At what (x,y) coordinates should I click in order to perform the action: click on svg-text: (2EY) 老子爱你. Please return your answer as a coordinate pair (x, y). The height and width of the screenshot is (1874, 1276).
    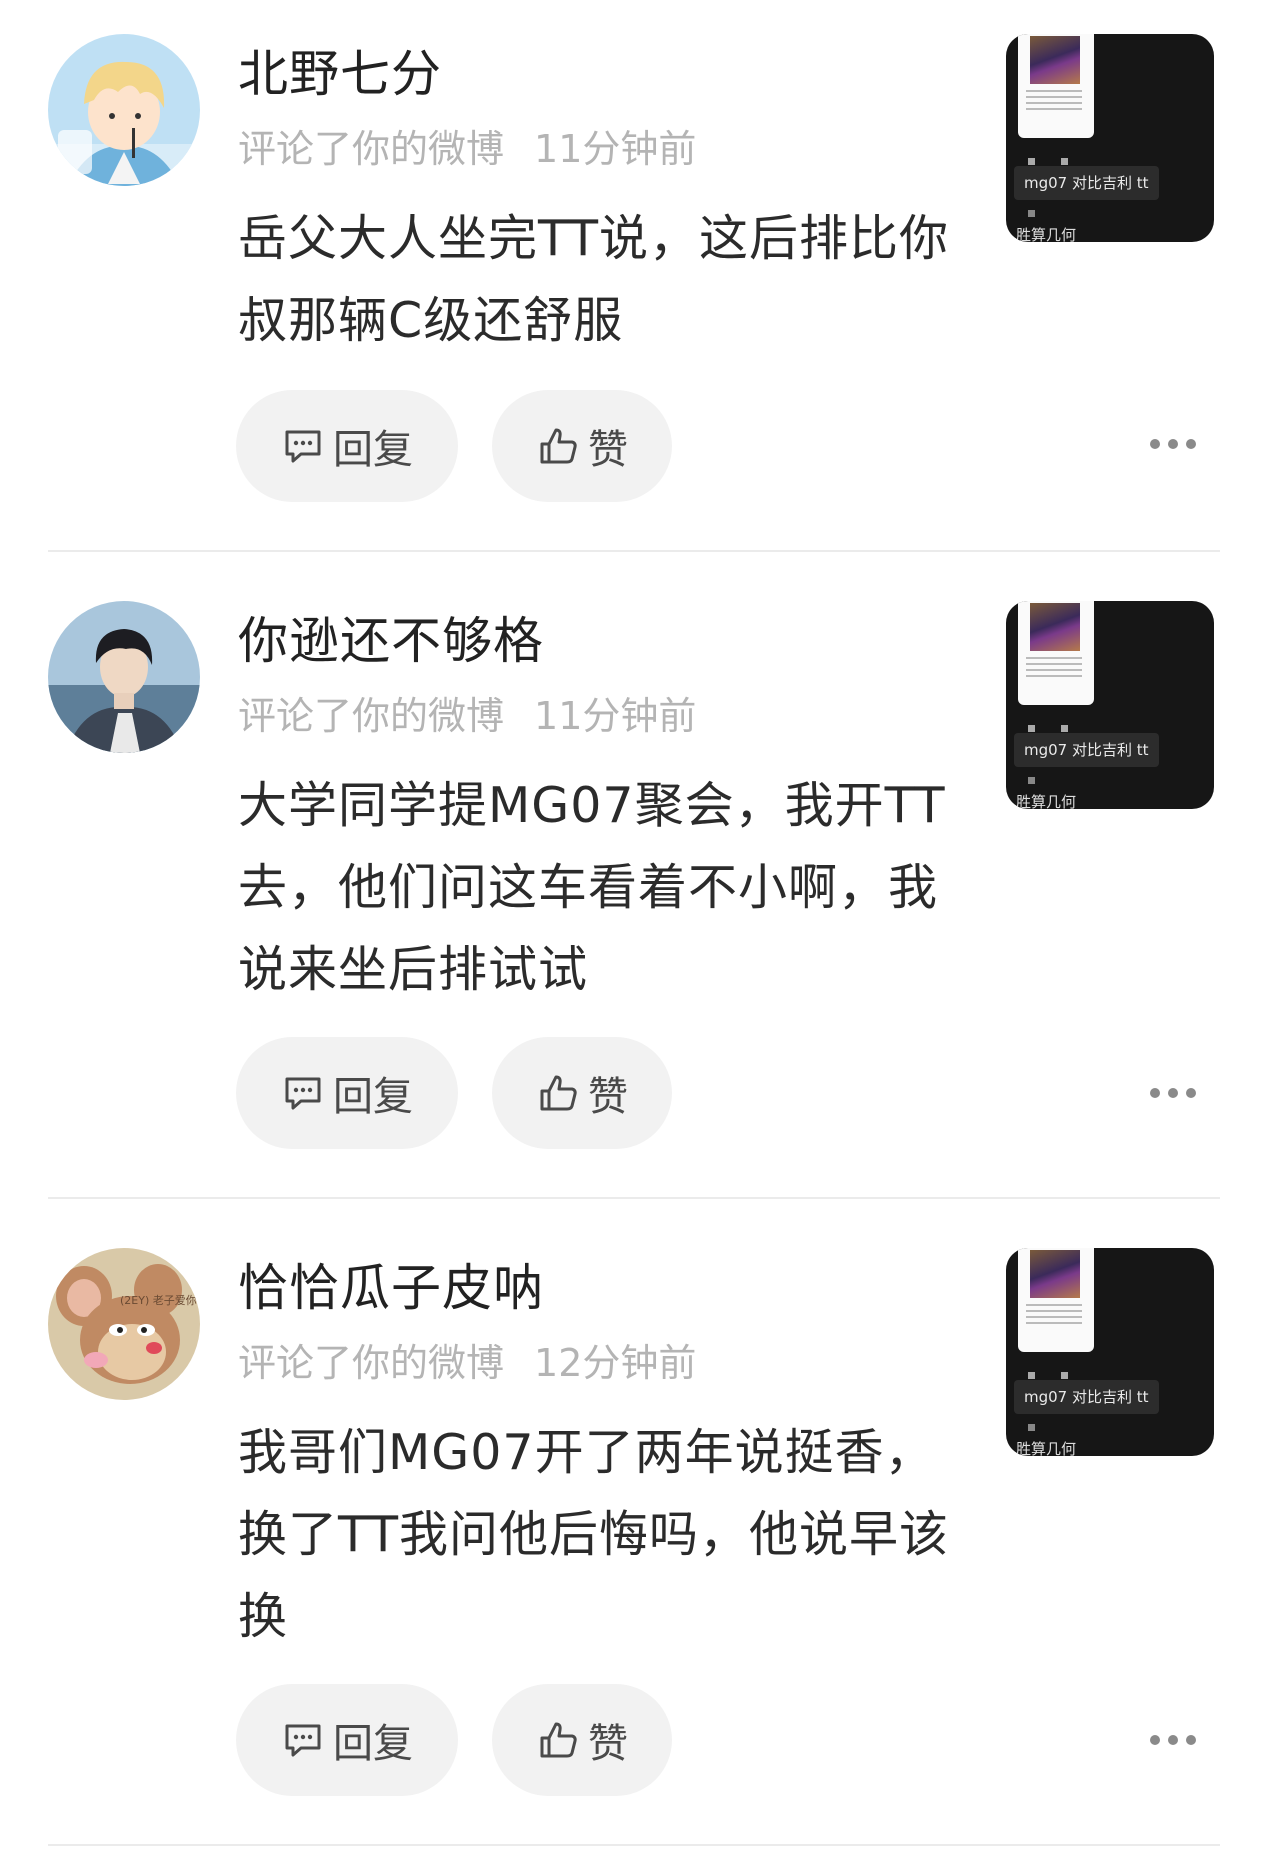
    Looking at the image, I should click on (158, 1300).